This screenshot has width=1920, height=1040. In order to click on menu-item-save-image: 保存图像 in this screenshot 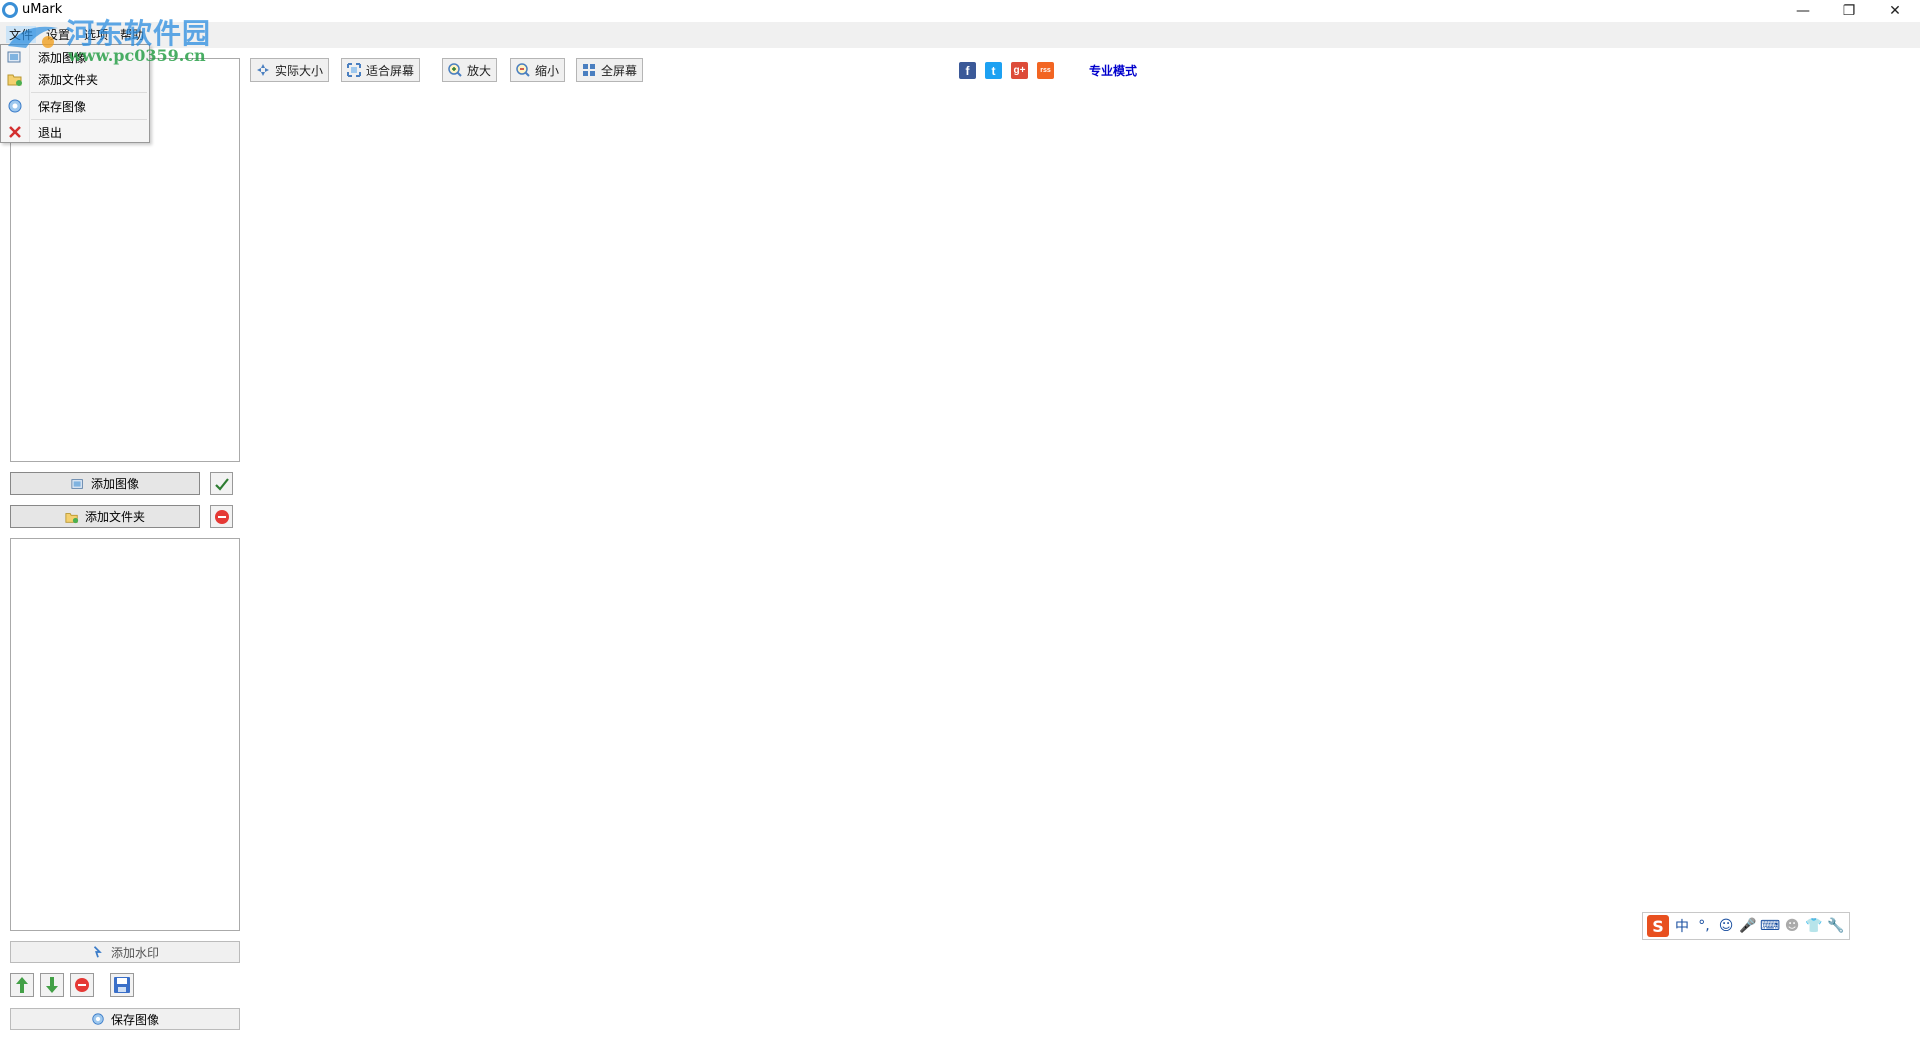, I will do `click(75, 106)`.